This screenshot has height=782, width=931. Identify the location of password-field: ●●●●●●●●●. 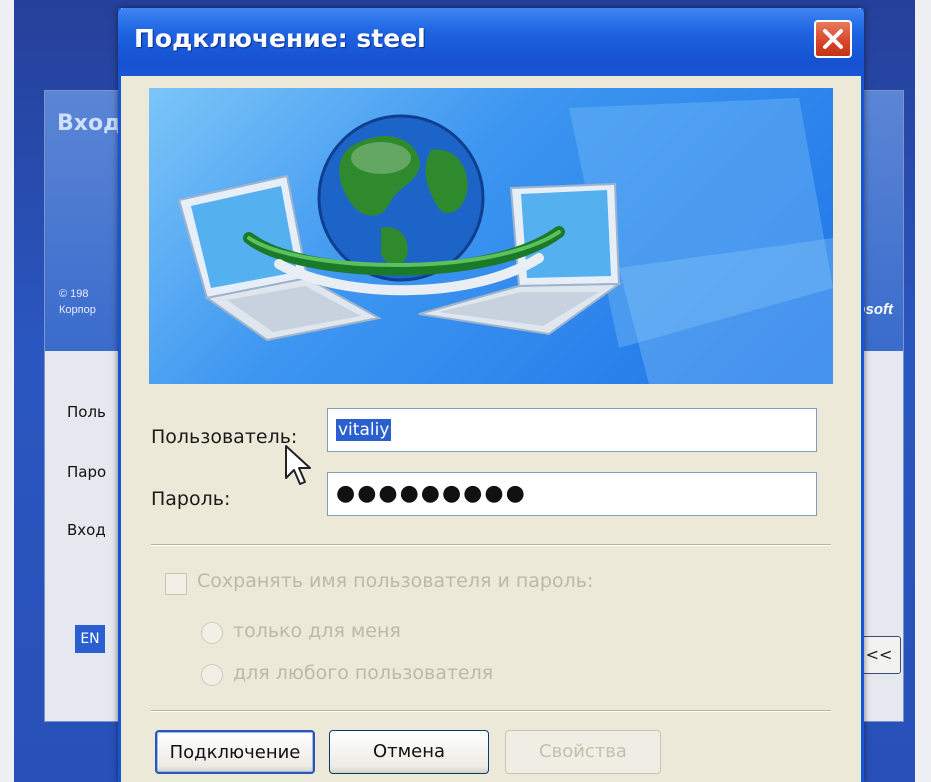
(572, 494).